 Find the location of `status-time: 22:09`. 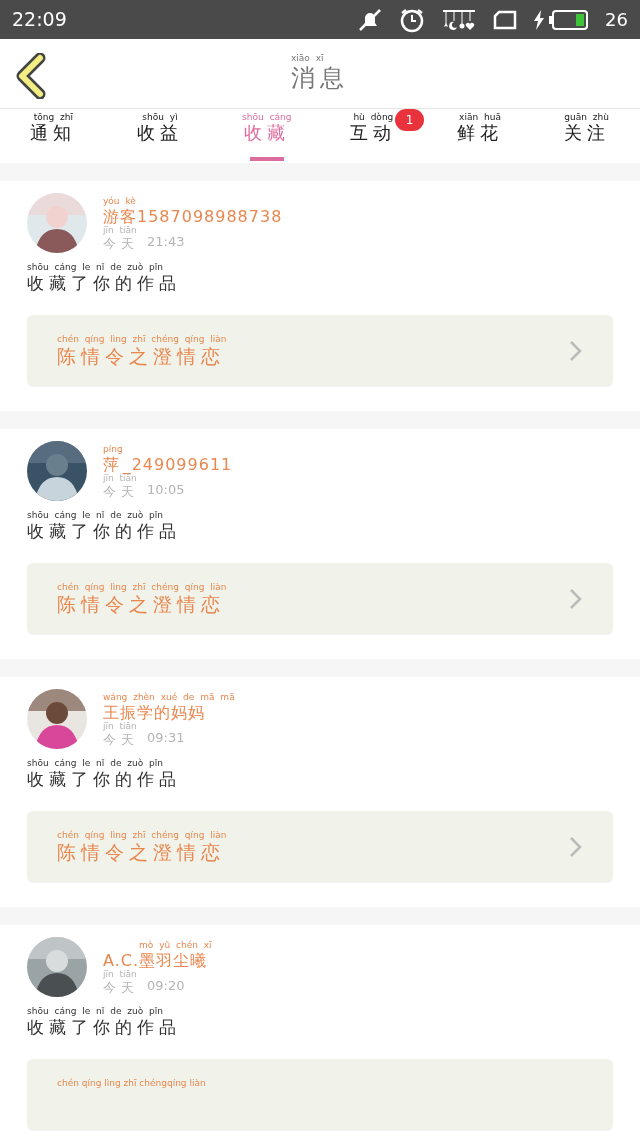

status-time: 22:09 is located at coordinates (39, 20).